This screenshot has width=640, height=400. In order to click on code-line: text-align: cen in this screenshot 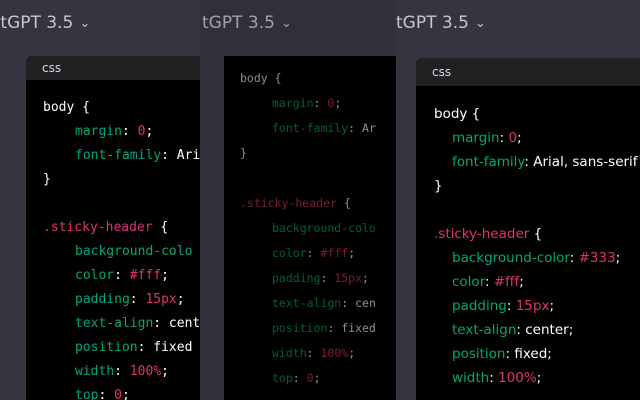, I will do `click(318, 303)`.